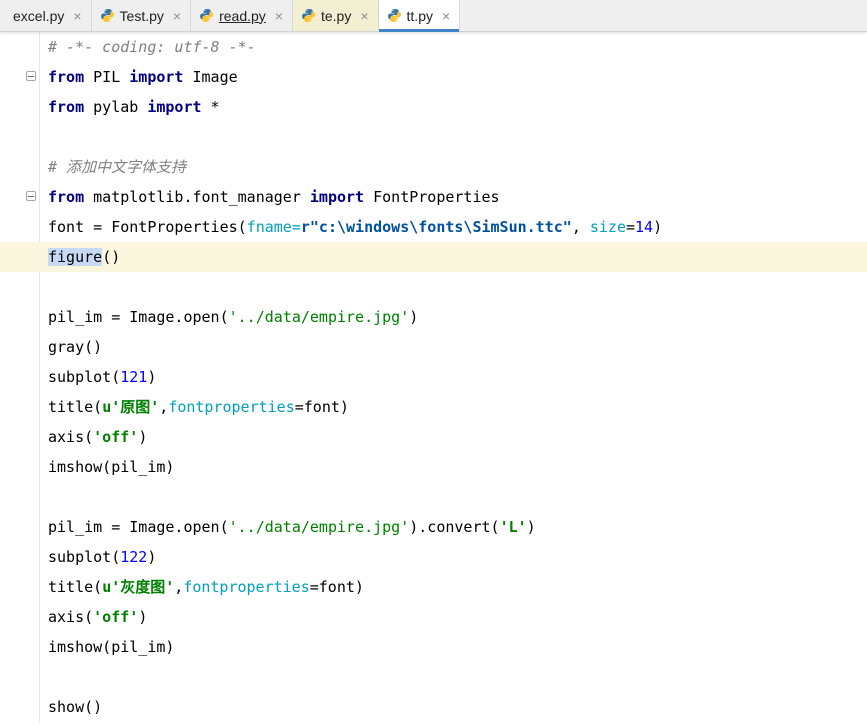  Describe the element at coordinates (433, 107) in the screenshot. I see `code-line: from pylab import *` at that location.